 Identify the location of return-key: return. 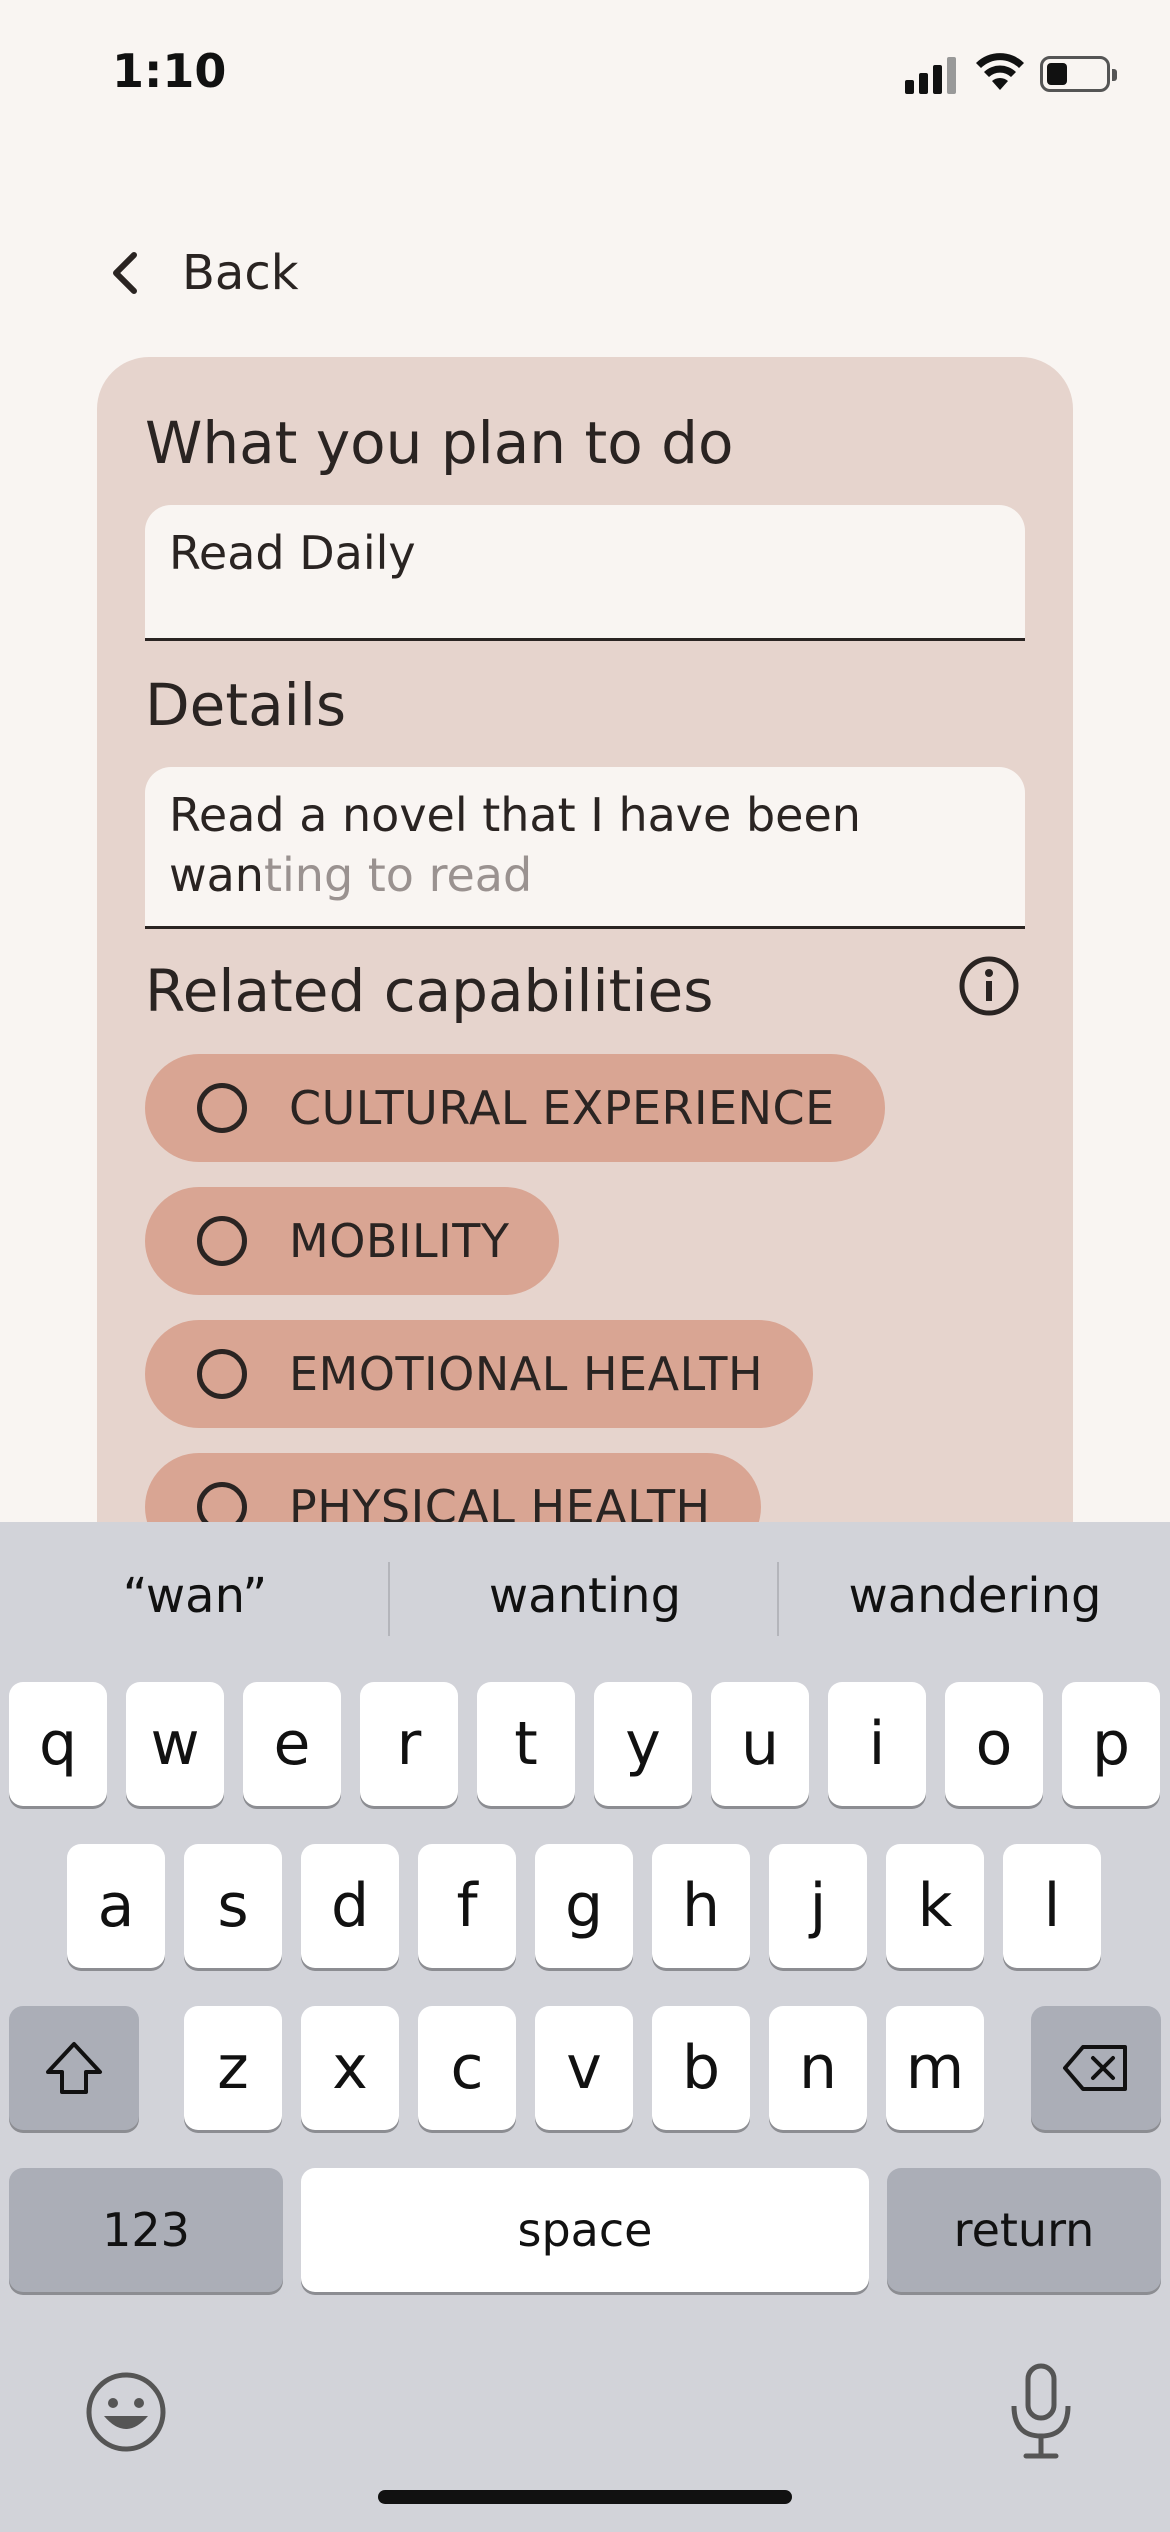
(1024, 2230).